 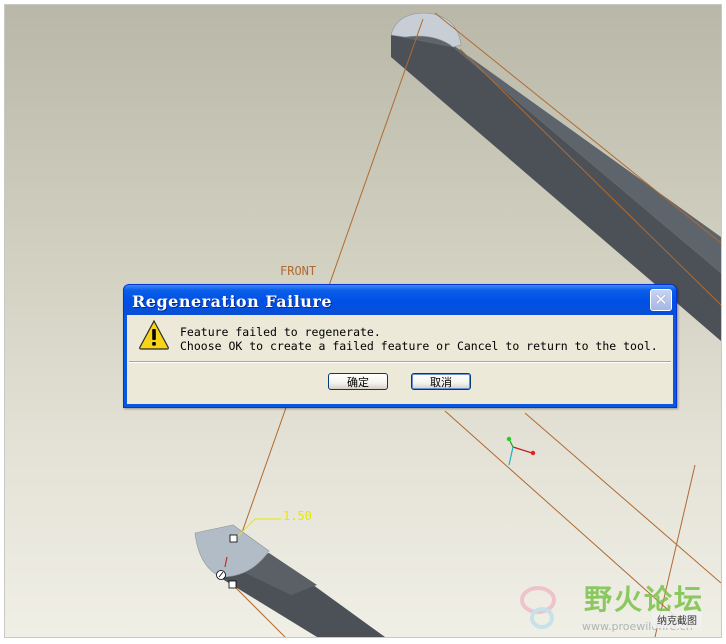 I want to click on drag-handle-top, so click(x=233, y=538).